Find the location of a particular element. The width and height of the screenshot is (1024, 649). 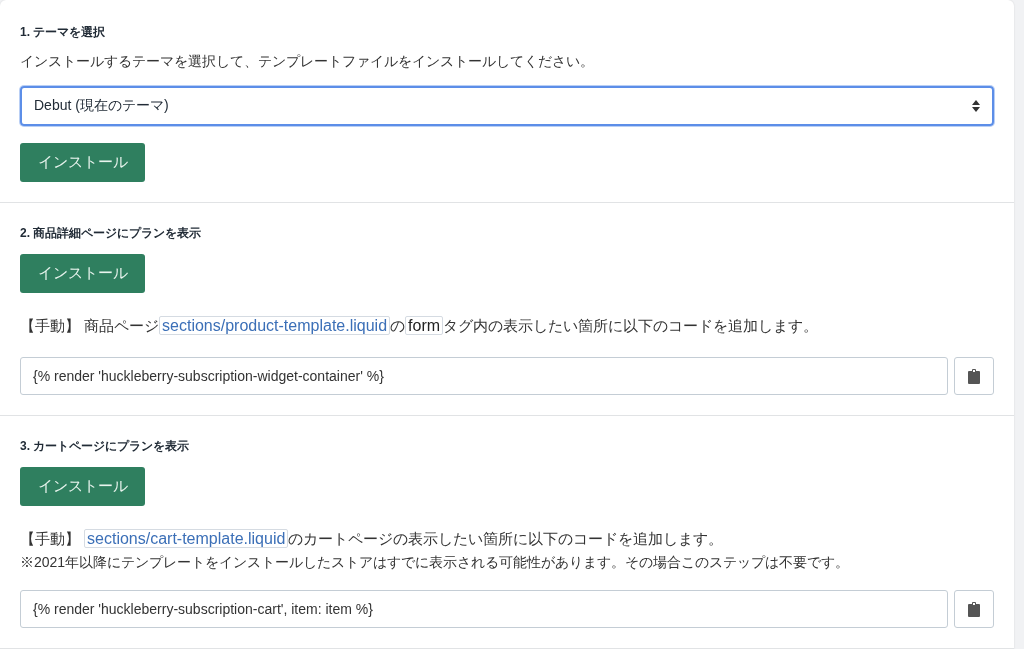

section-title: 1. テーマを選択 is located at coordinates (63, 32).